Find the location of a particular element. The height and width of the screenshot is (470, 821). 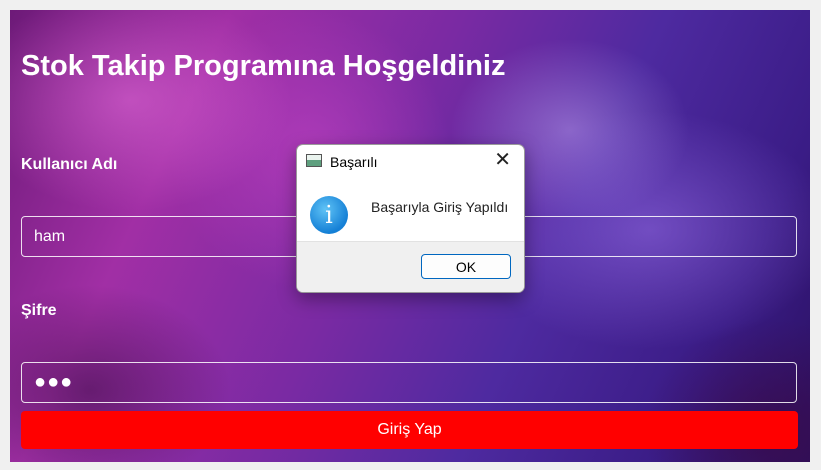

login-button: Giriş Yap is located at coordinates (409, 430).